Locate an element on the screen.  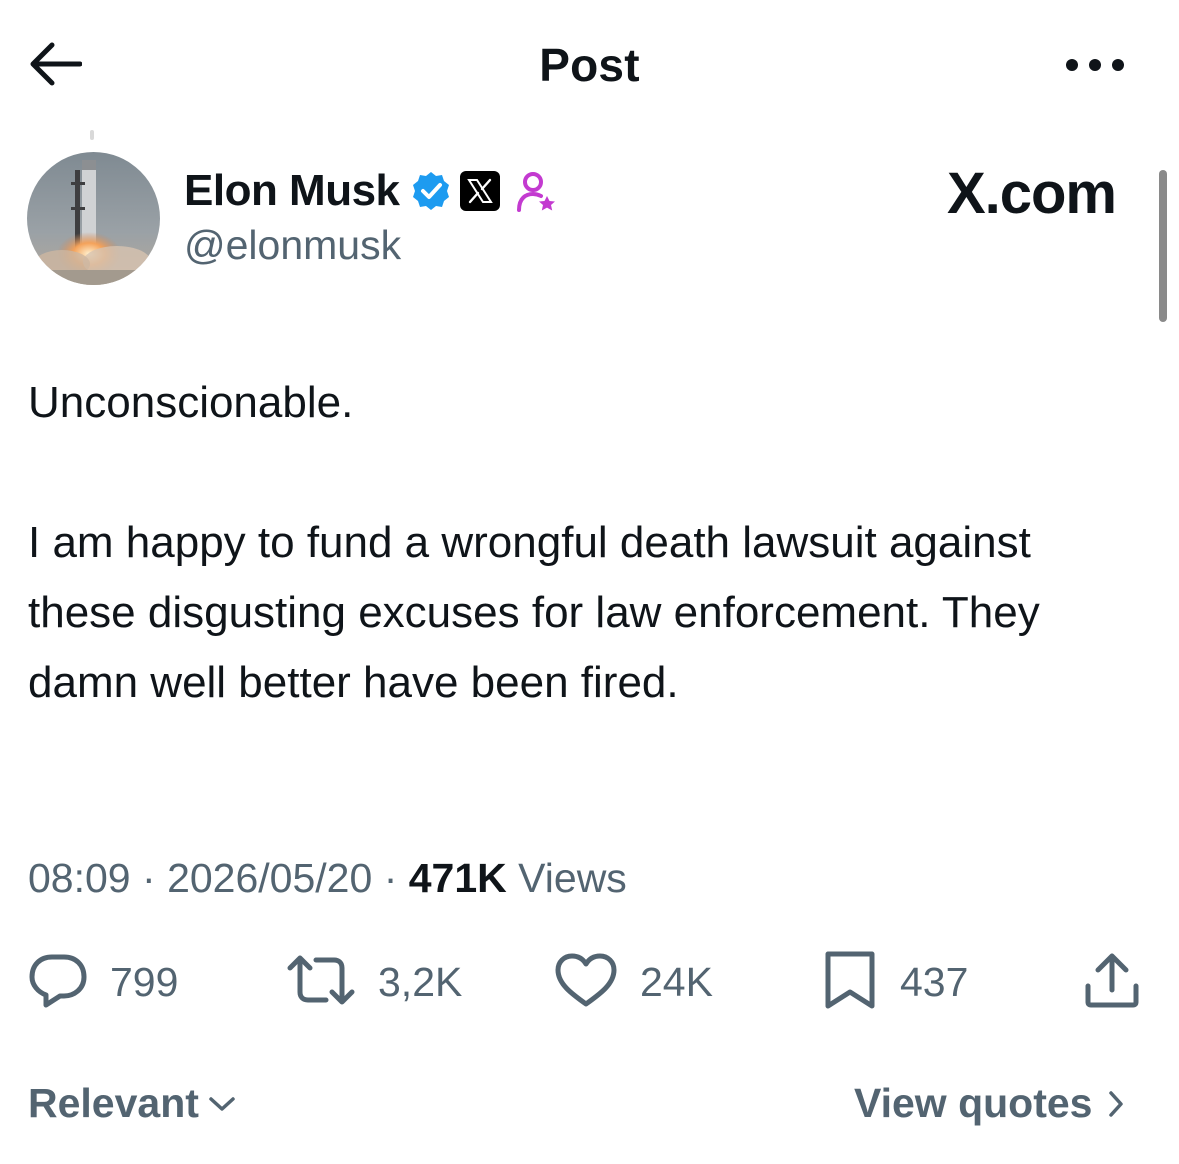
bookmark-count: 437 is located at coordinates (934, 981).